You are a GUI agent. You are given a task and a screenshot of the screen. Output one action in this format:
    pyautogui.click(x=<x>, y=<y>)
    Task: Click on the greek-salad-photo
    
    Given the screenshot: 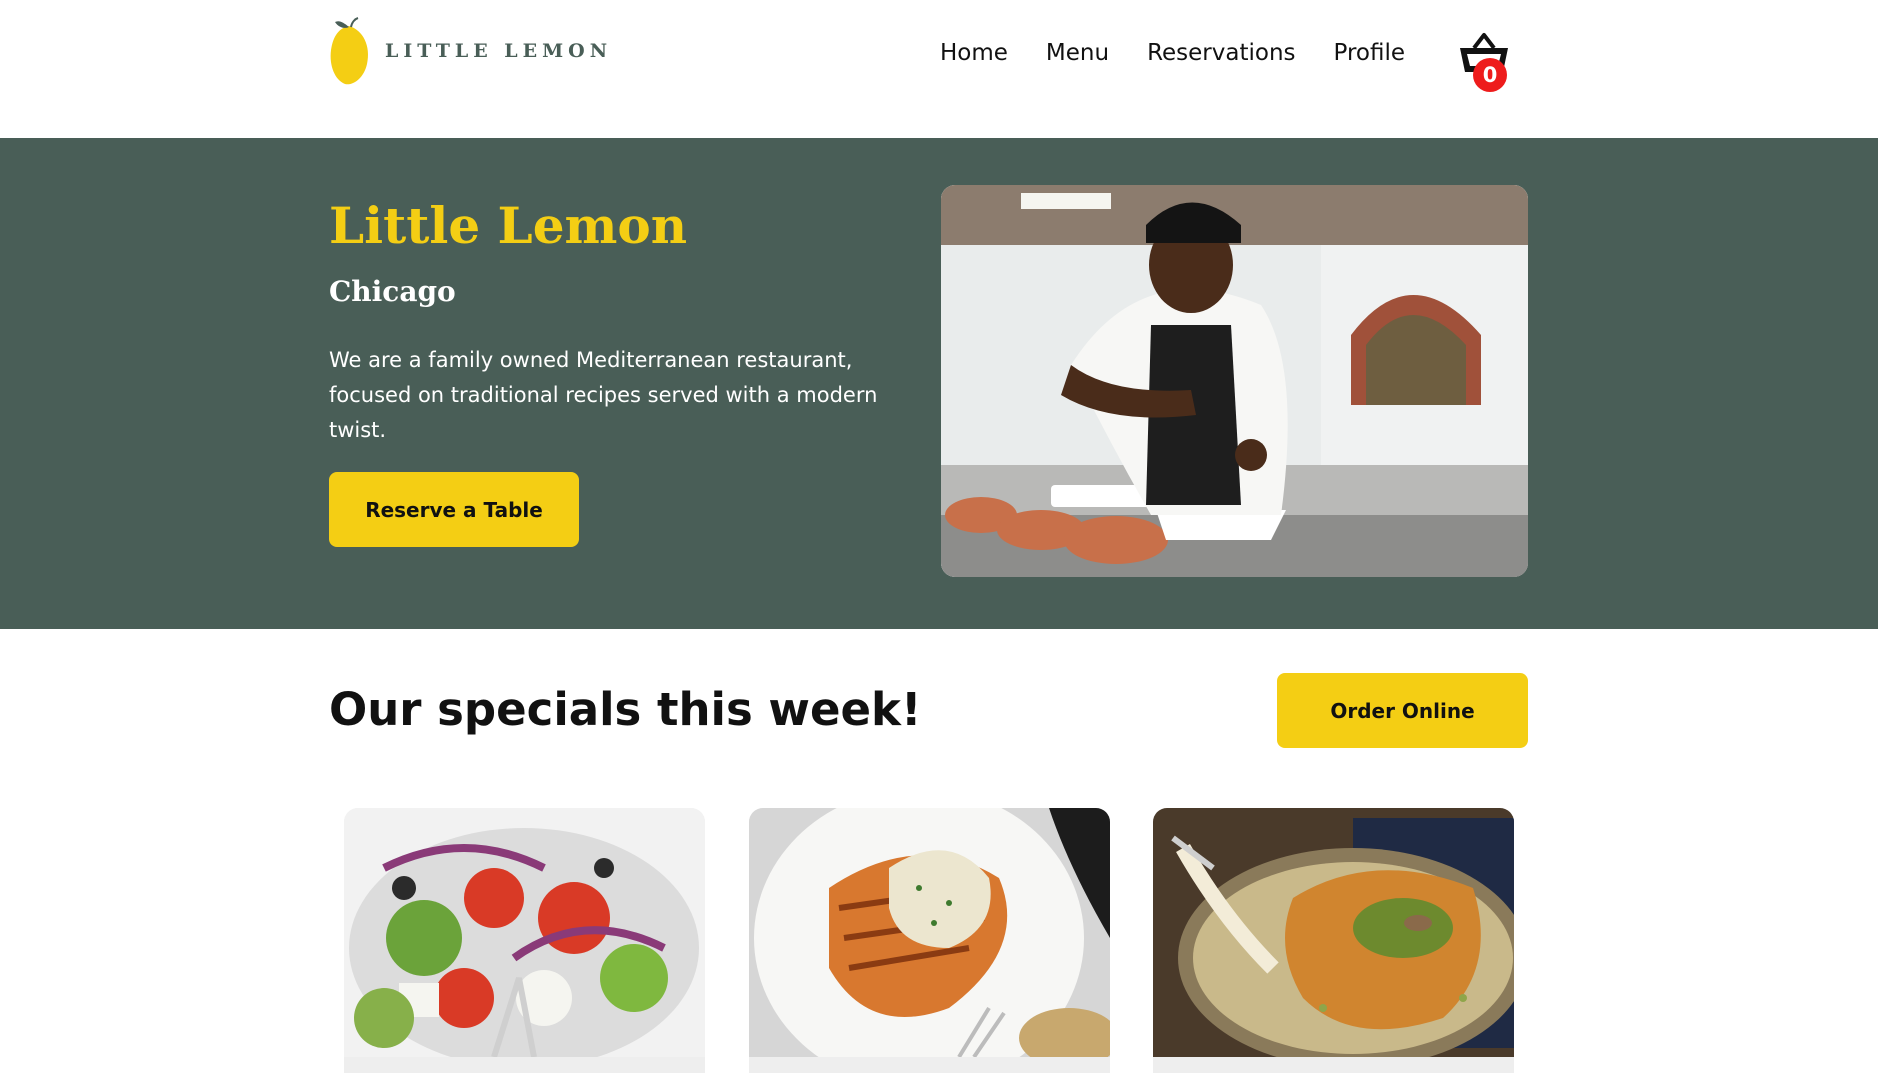 What is the action you would take?
    pyautogui.click(x=524, y=932)
    